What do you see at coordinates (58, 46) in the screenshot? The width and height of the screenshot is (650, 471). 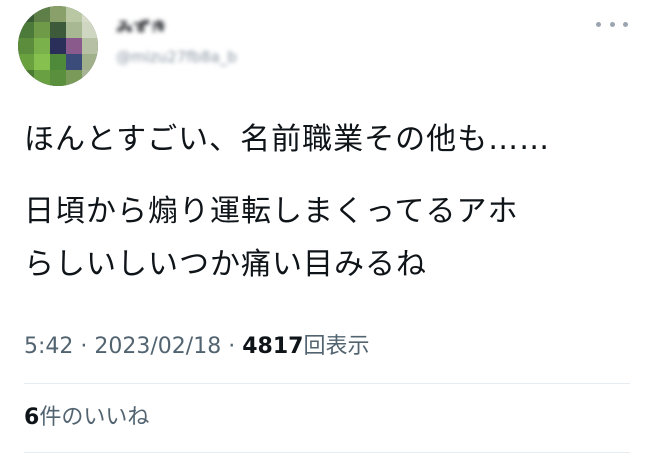 I see `avatar` at bounding box center [58, 46].